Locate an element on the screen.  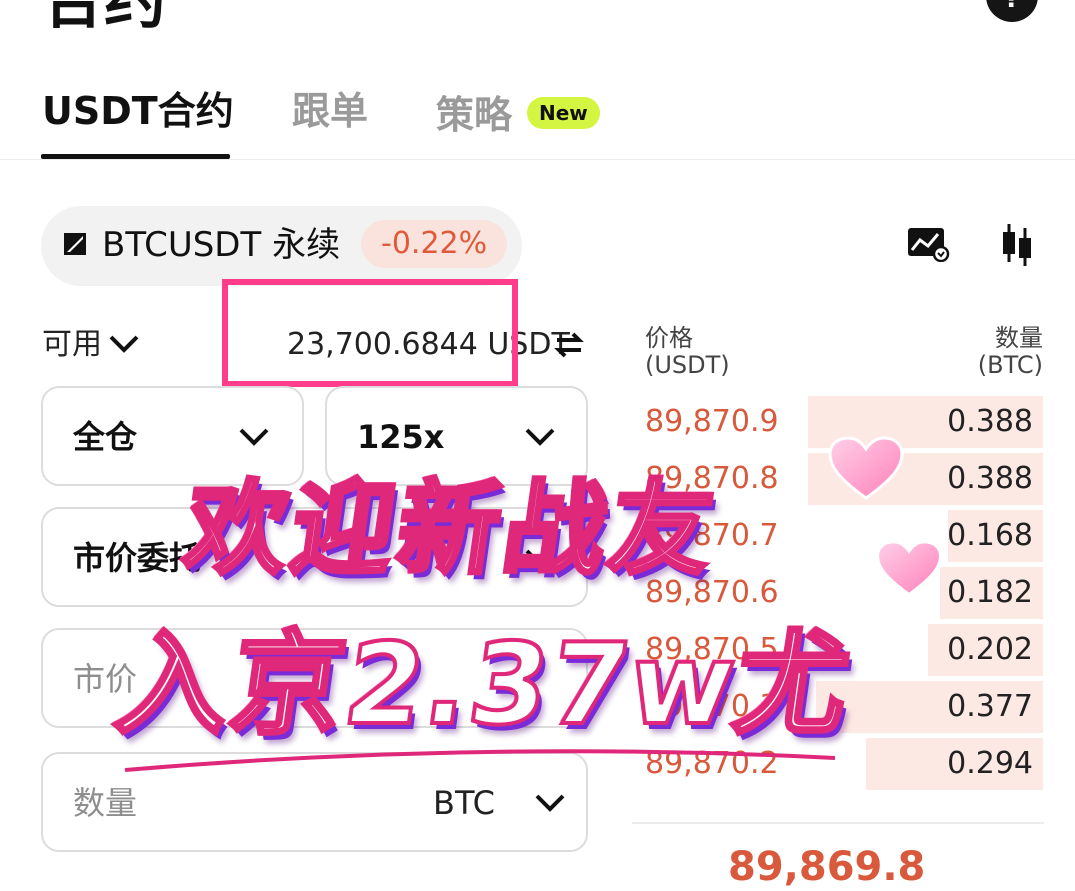
overlay-text-line1: 欢迎新战友 is located at coordinates (451, 529).